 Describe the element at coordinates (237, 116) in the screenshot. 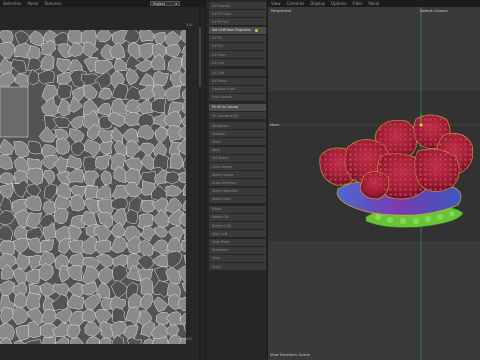

I see `uv-command-button: Fit Canvas to UV` at that location.